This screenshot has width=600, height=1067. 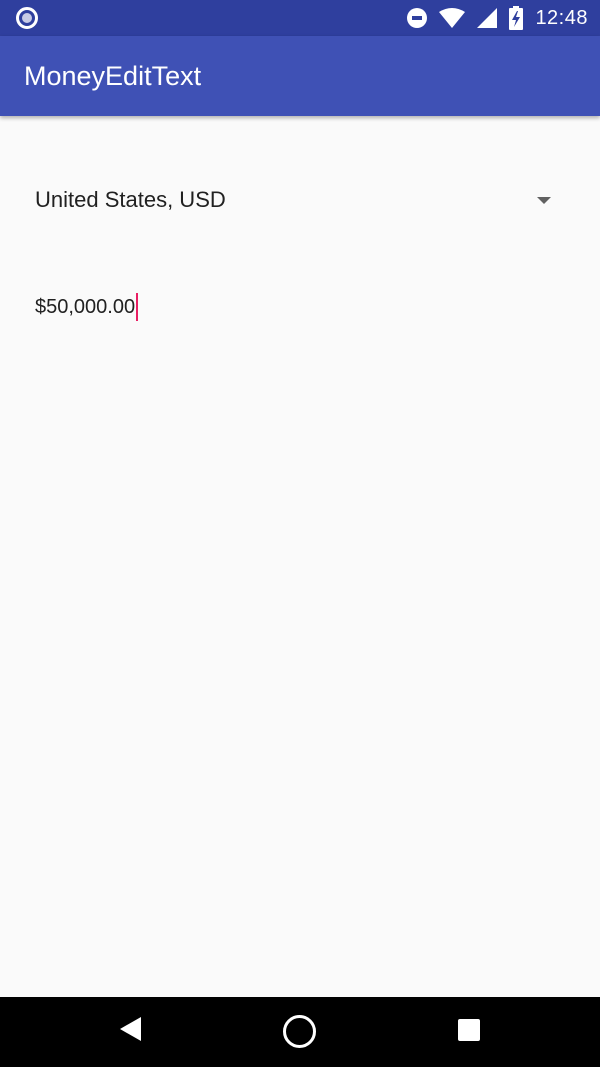 What do you see at coordinates (300, 200) in the screenshot?
I see `currency-spinner: United States, USD` at bounding box center [300, 200].